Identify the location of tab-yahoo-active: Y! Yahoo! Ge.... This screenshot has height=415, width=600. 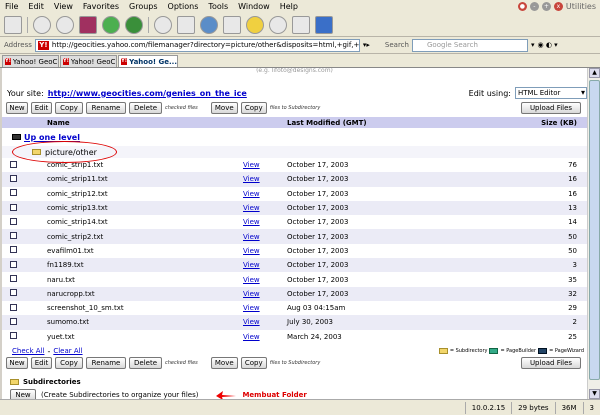
(148, 61).